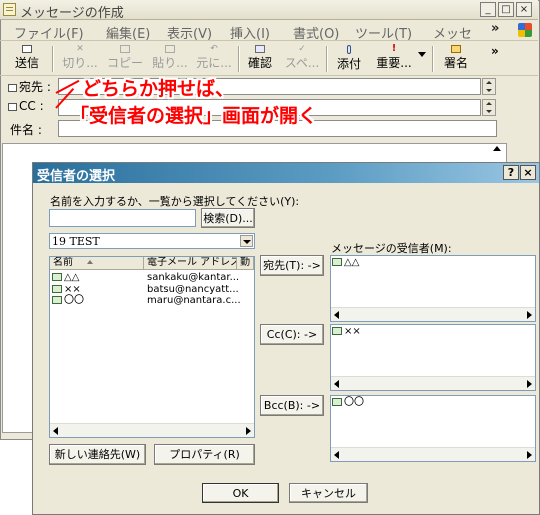  Describe the element at coordinates (422, 54) in the screenshot. I see `priority-dropdown-arrow-icon` at that location.